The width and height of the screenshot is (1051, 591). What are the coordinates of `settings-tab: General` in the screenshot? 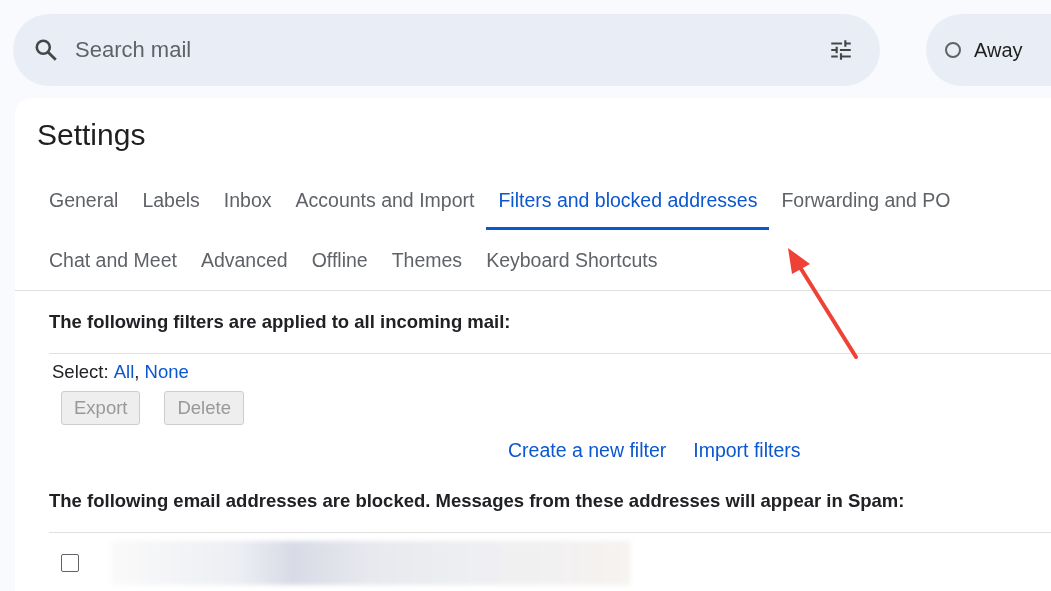 It's located at (84, 200).